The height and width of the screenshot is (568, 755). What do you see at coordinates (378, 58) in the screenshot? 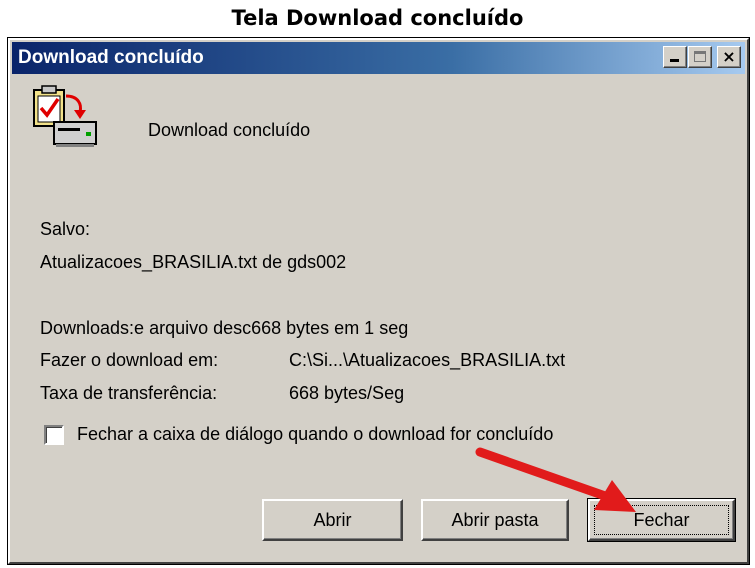
I see `title-bar: Download concluído ×` at bounding box center [378, 58].